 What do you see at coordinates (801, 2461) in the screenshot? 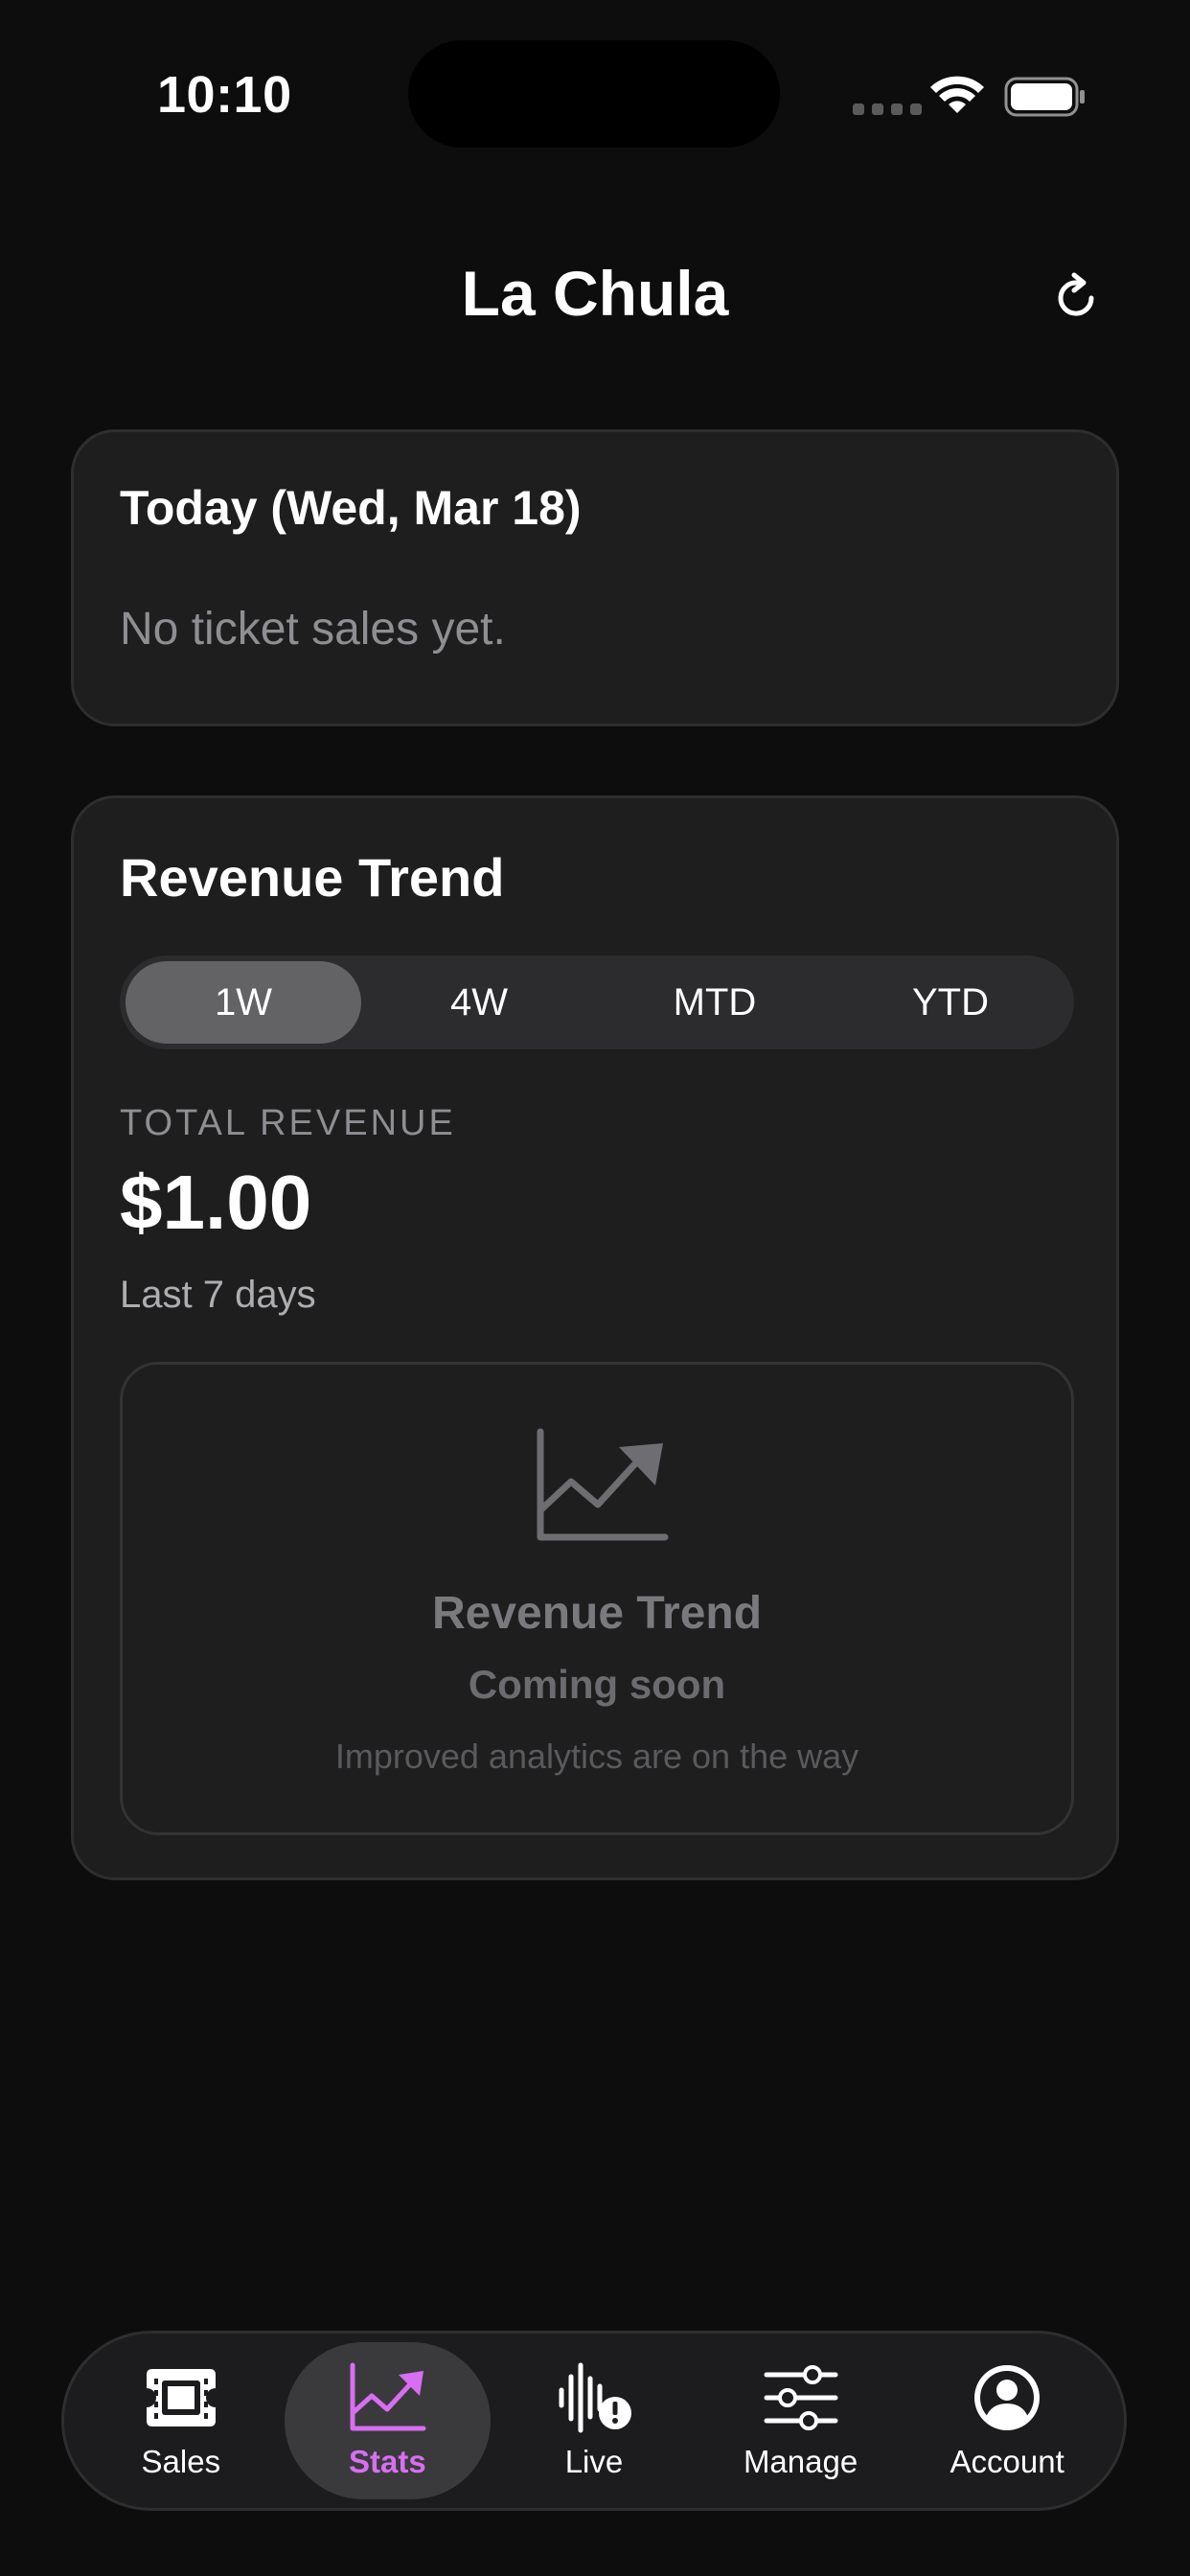
I see `tab-label: Manage` at bounding box center [801, 2461].